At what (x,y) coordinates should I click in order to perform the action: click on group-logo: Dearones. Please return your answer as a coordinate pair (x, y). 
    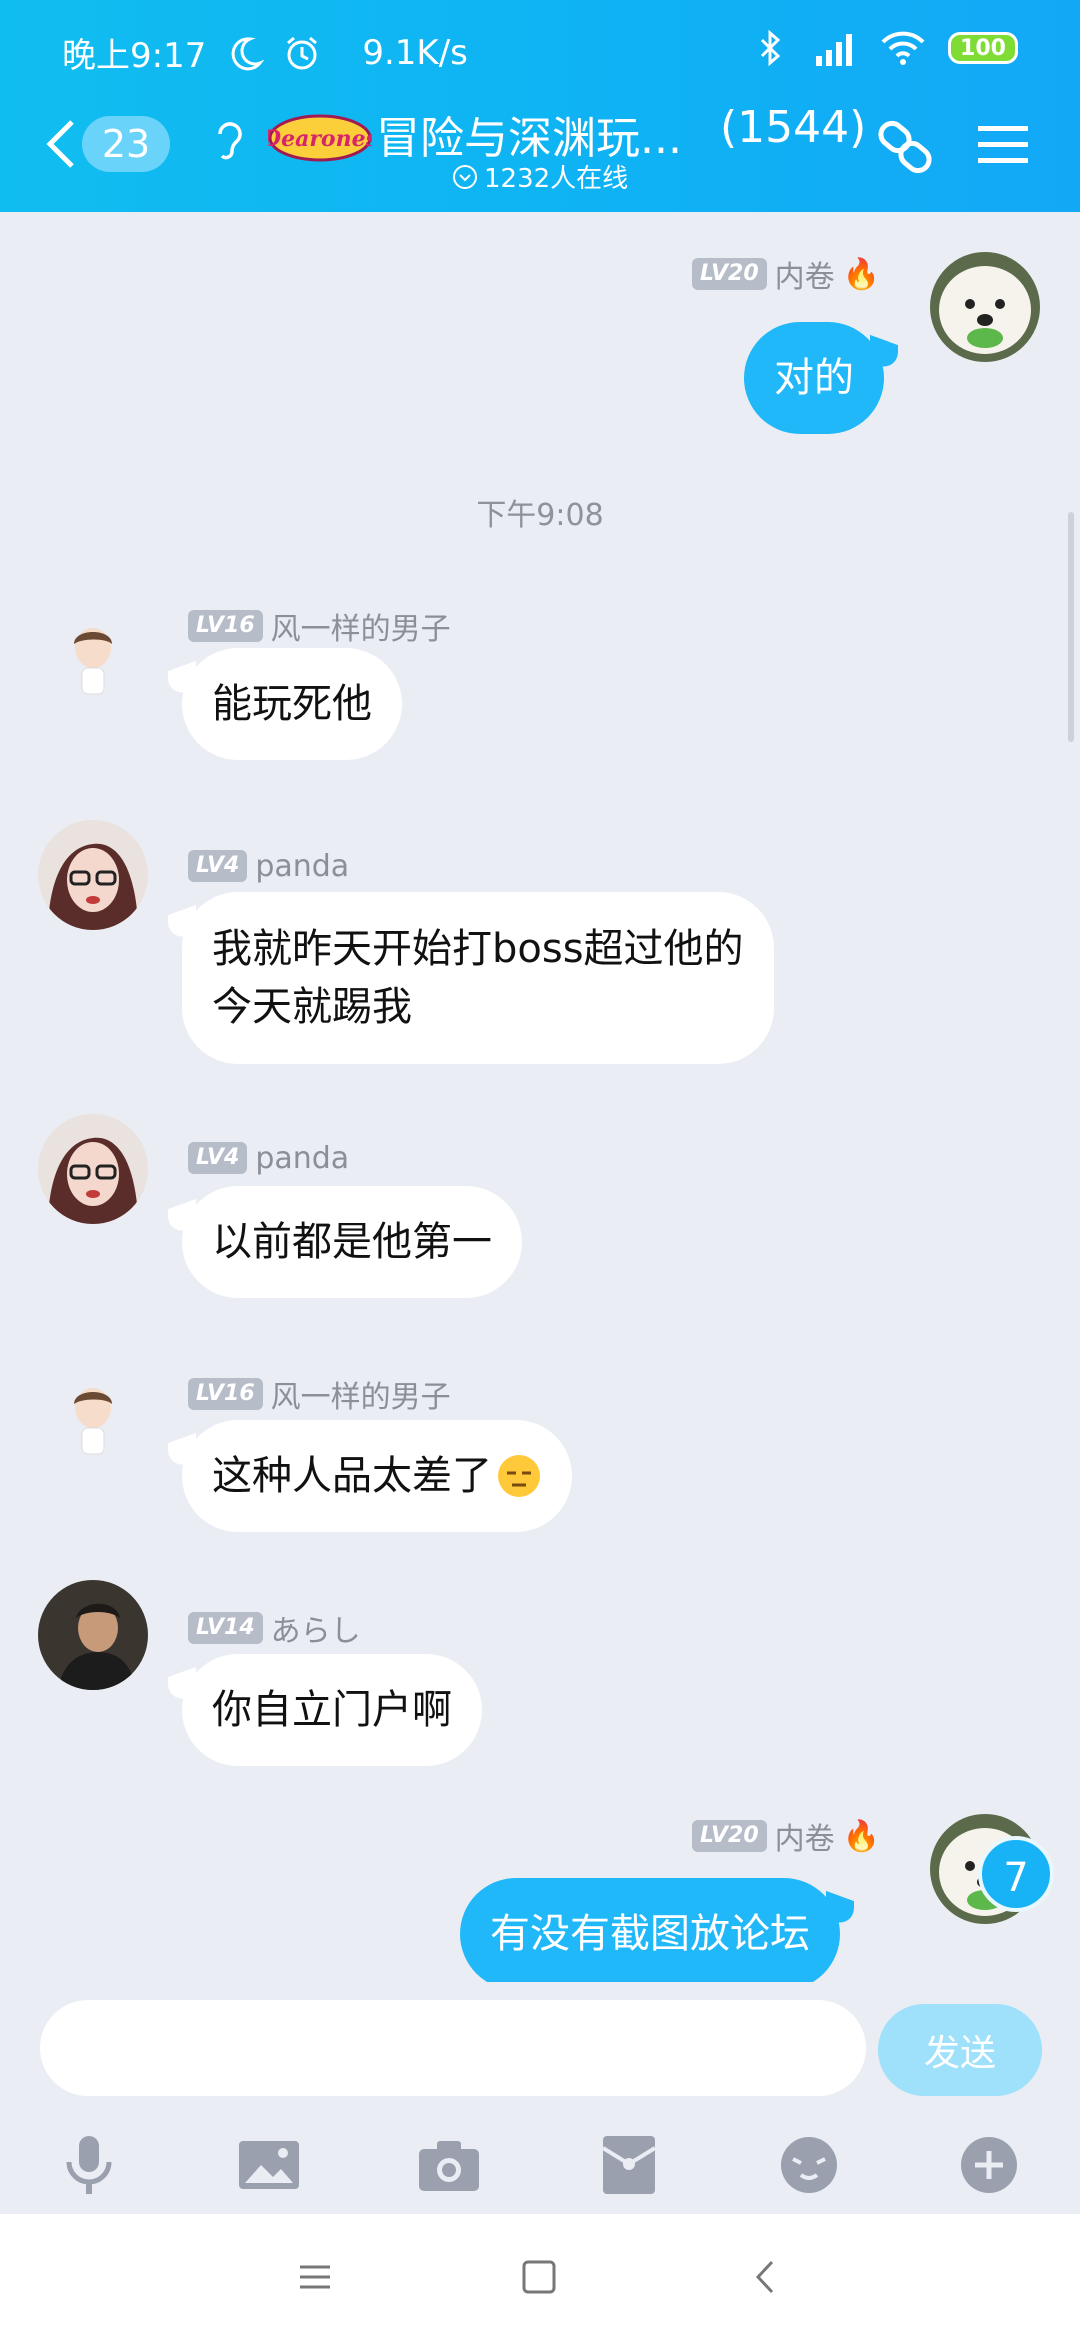
    Looking at the image, I should click on (320, 138).